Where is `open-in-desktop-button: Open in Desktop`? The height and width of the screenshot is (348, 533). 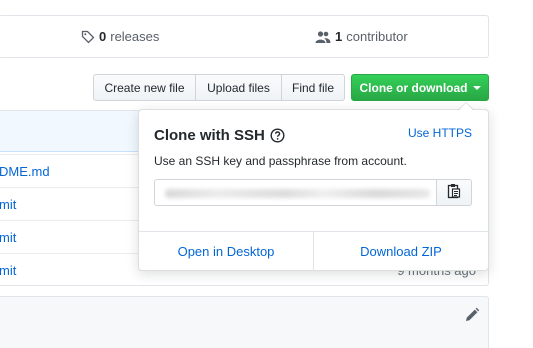 open-in-desktop-button: Open in Desktop is located at coordinates (226, 251).